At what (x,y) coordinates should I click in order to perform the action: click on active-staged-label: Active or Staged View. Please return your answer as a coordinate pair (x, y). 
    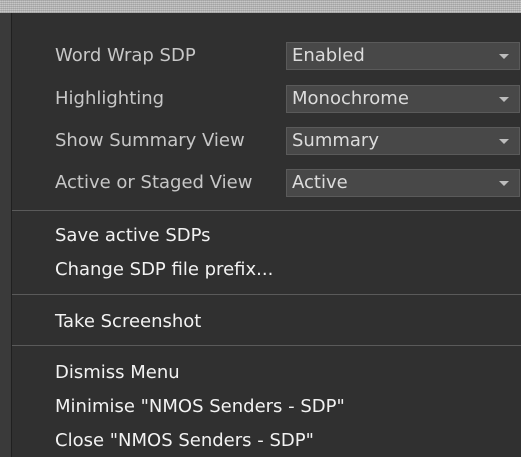
    Looking at the image, I should click on (154, 182).